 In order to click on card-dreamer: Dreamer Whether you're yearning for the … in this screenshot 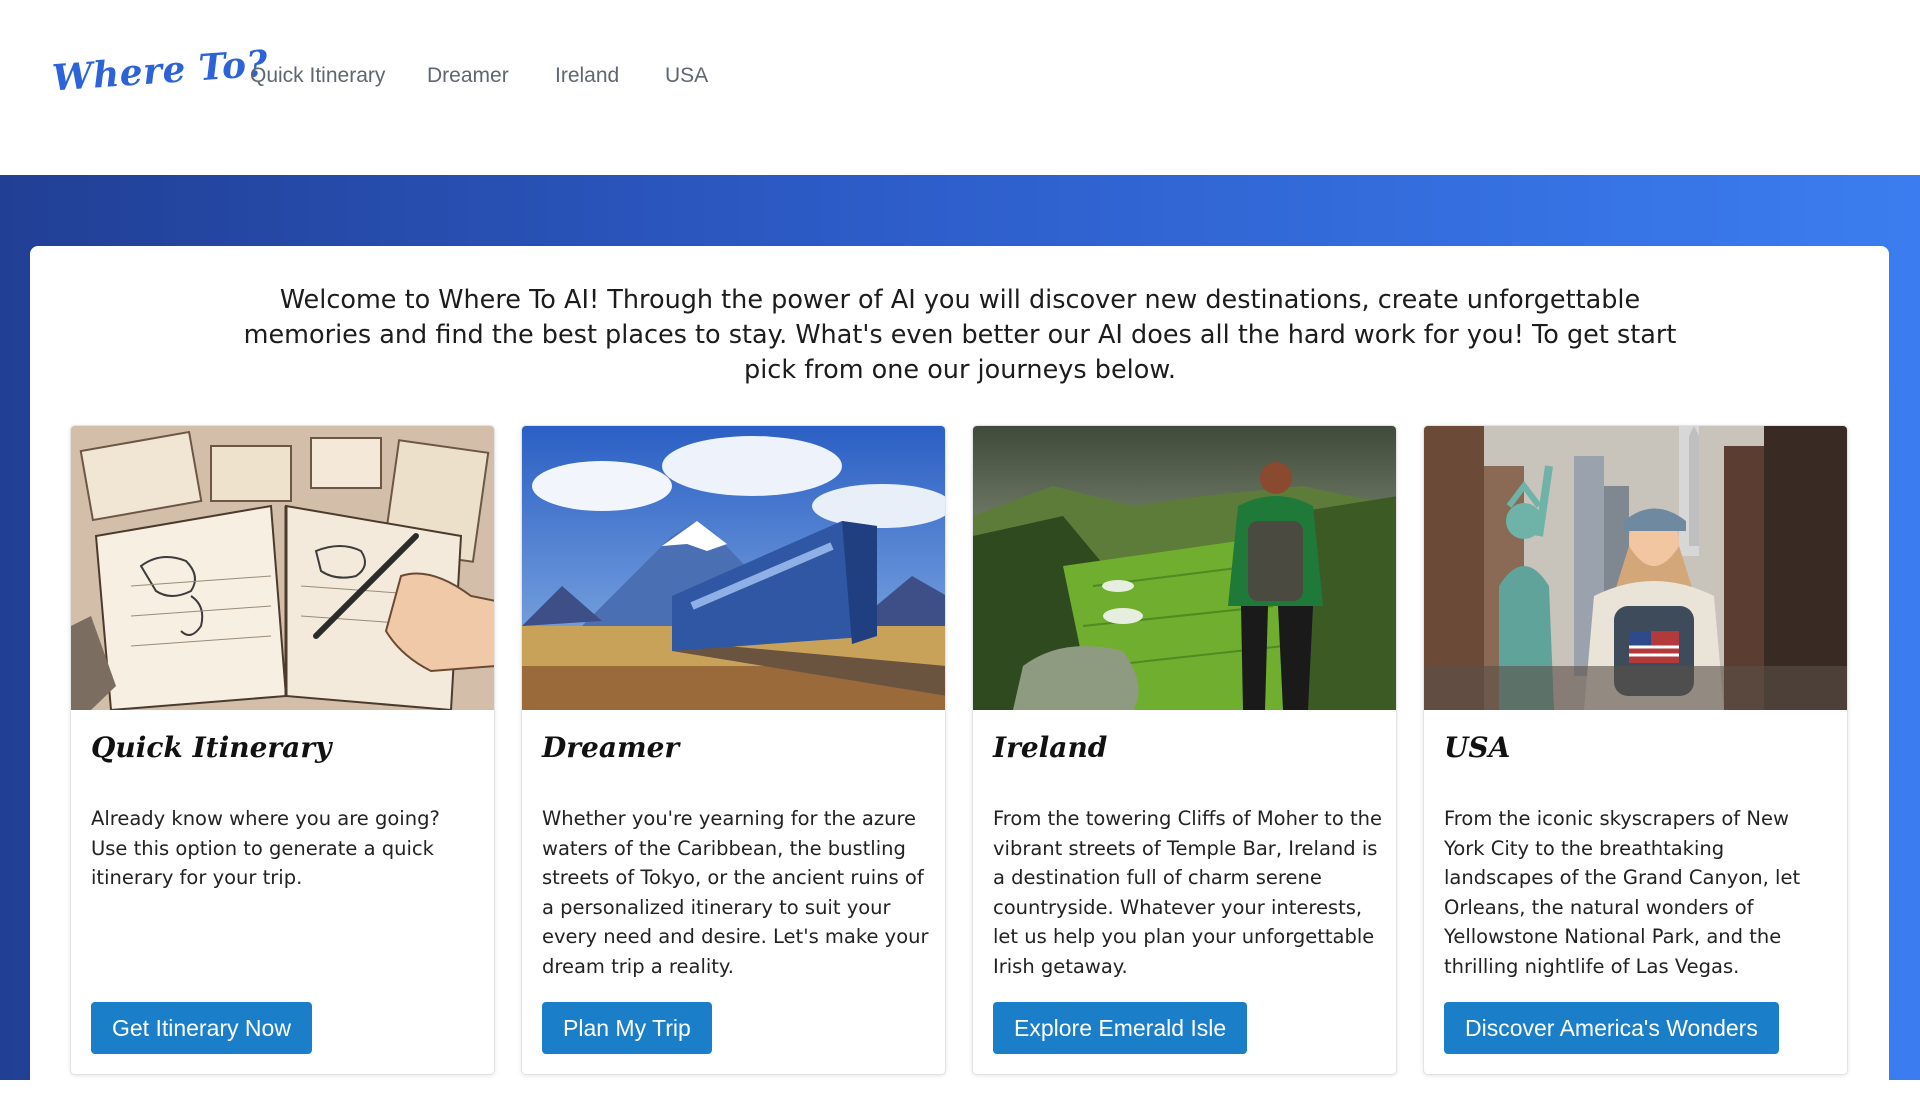, I will do `click(733, 750)`.